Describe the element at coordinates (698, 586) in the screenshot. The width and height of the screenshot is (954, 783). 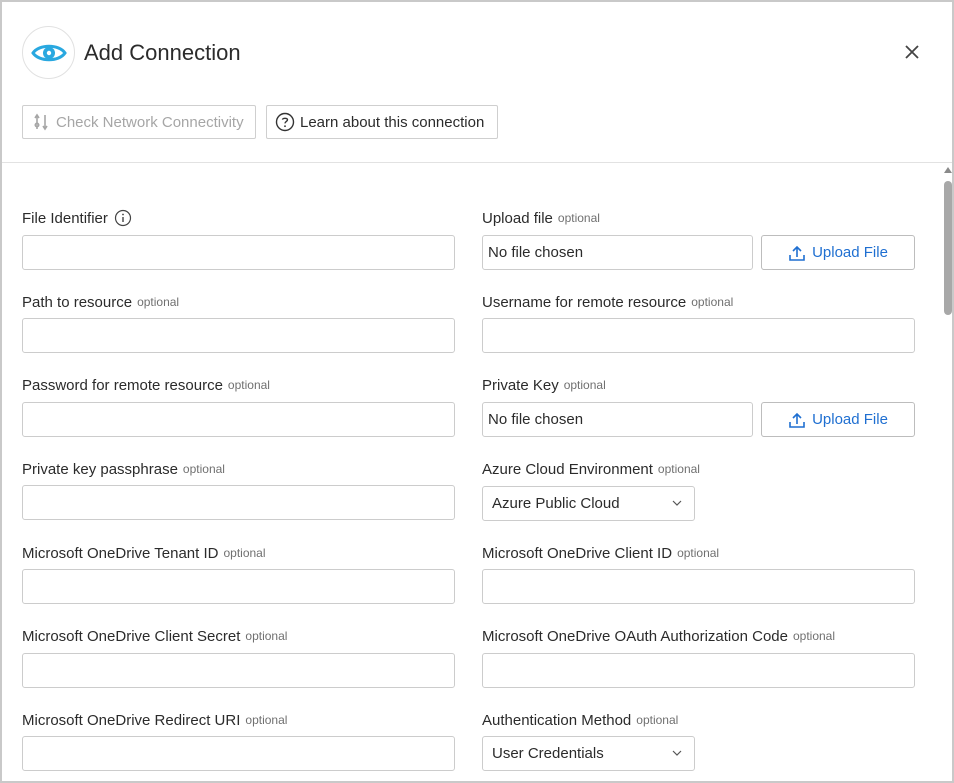
I see `onedrive-client-id-input` at that location.